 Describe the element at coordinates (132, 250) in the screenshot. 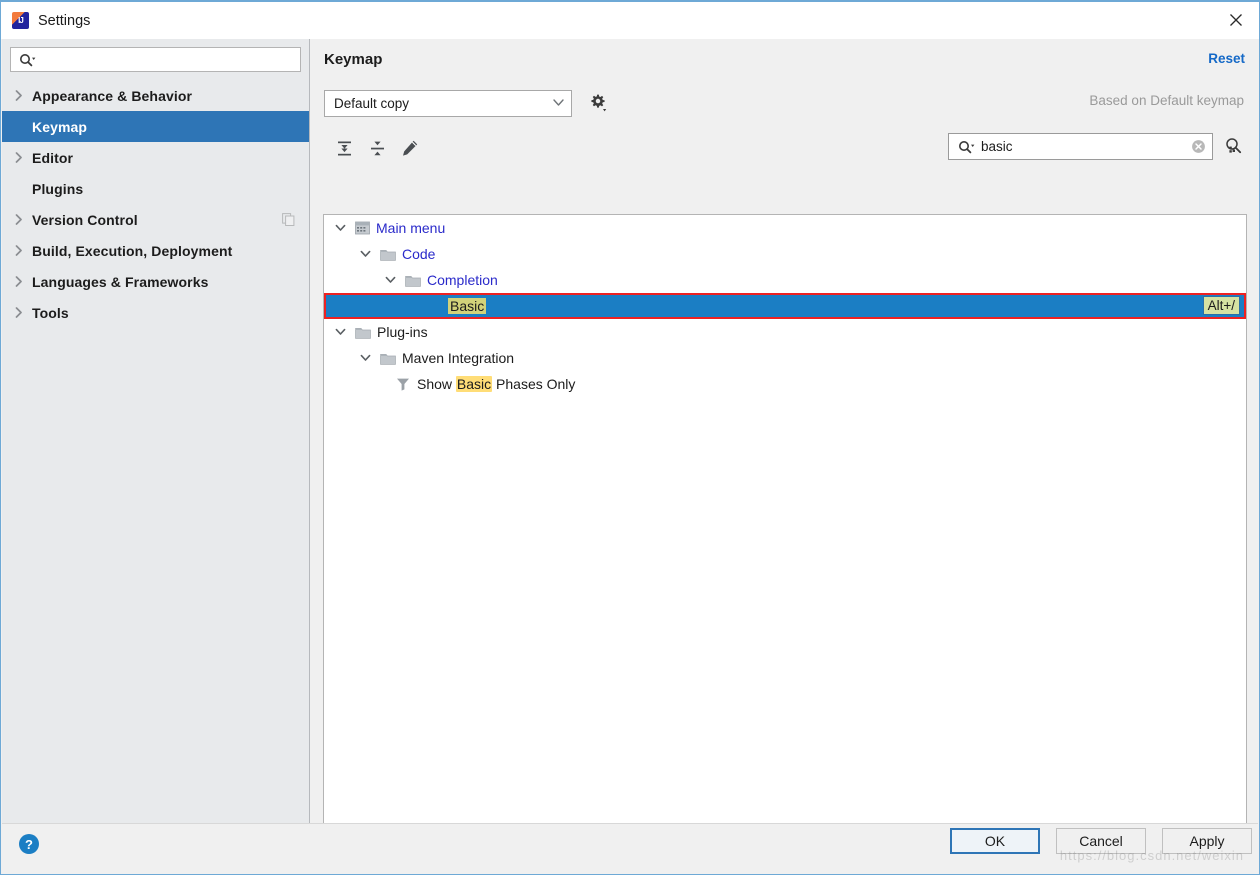

I see `sidebar-item-label: Build, Execution, Deployment` at that location.